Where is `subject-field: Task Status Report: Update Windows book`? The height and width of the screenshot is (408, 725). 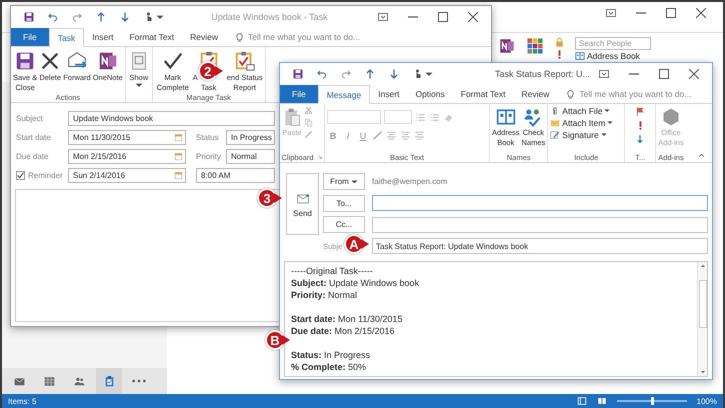
subject-field: Task Status Report: Update Windows book is located at coordinates (540, 246).